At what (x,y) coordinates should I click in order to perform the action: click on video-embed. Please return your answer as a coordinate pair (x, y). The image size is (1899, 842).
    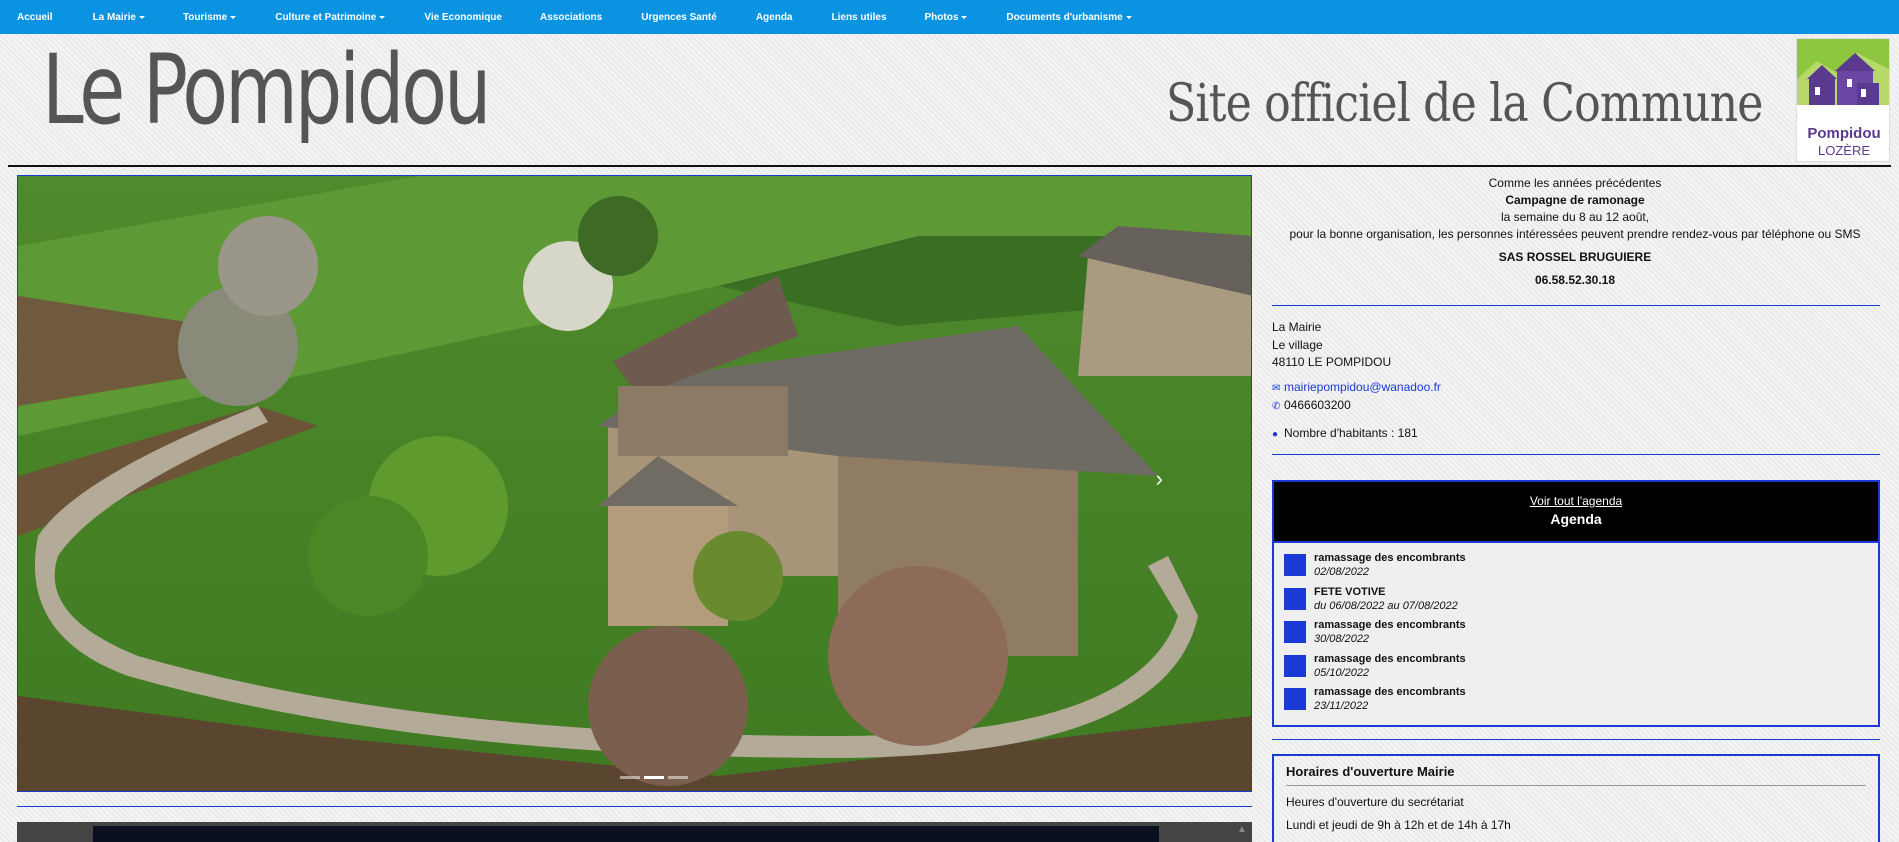
    Looking at the image, I should click on (634, 832).